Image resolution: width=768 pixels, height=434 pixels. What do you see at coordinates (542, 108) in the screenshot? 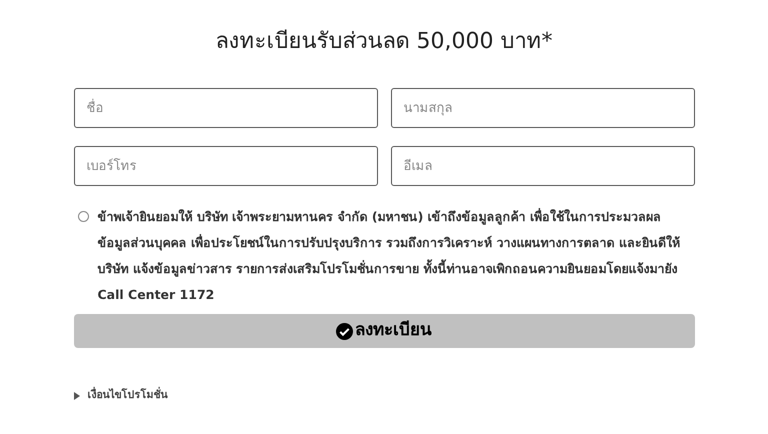
I see `input-field: นามสกุล` at bounding box center [542, 108].